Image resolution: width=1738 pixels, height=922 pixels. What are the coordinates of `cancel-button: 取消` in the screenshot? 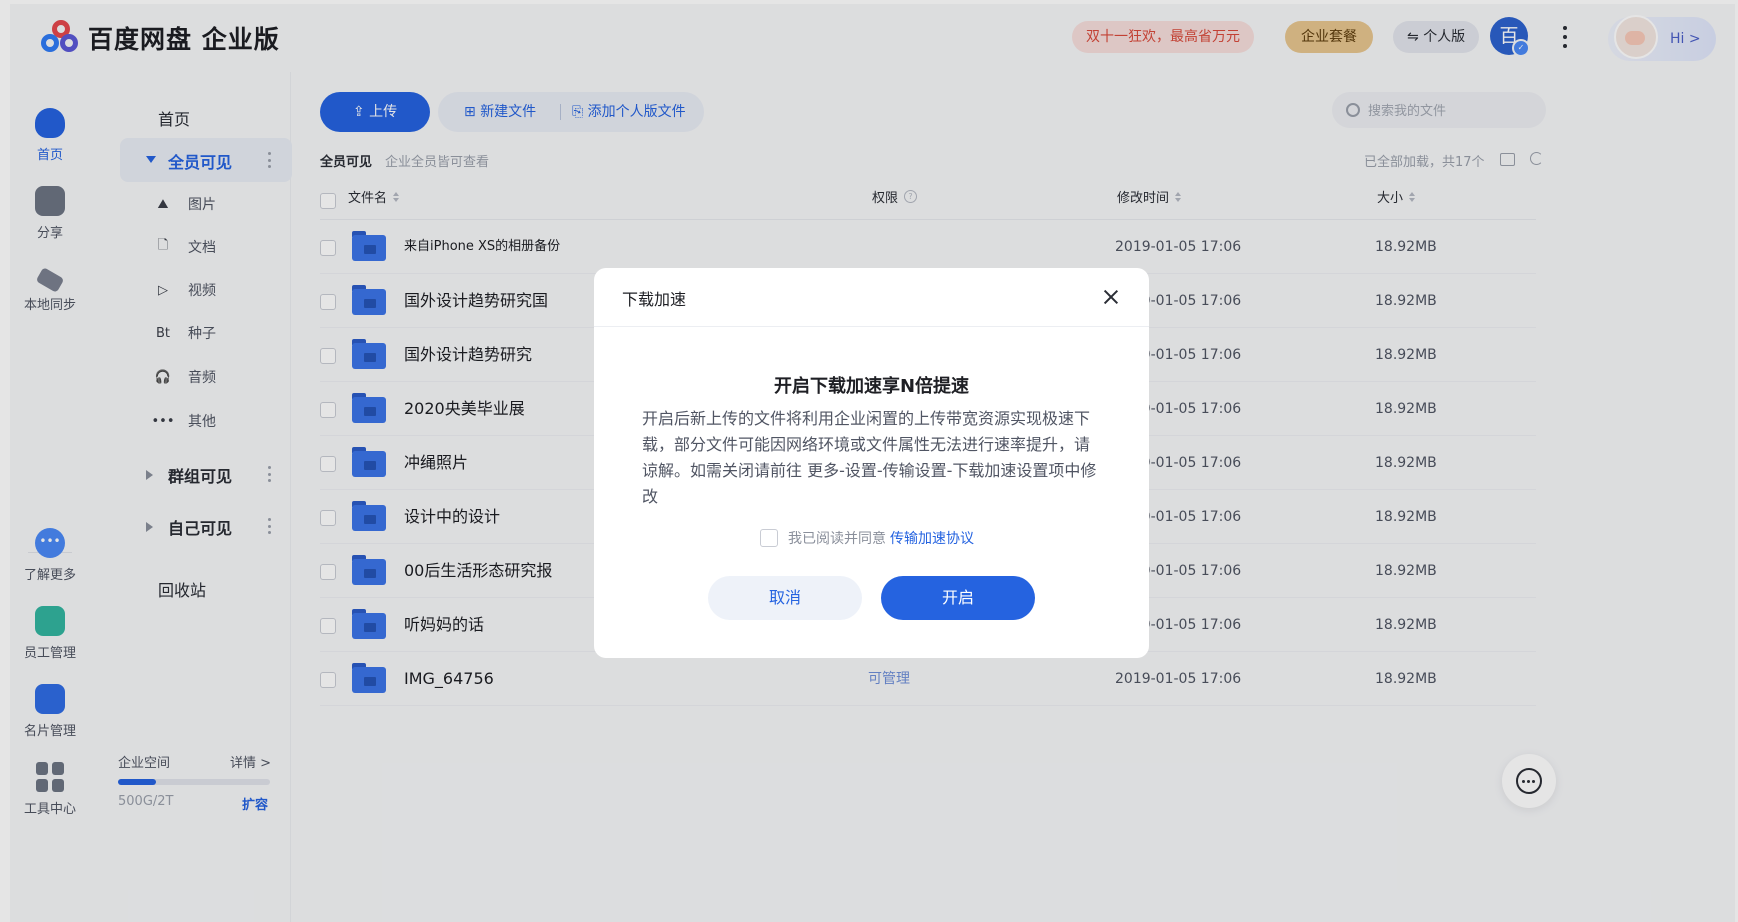 It's located at (785, 598).